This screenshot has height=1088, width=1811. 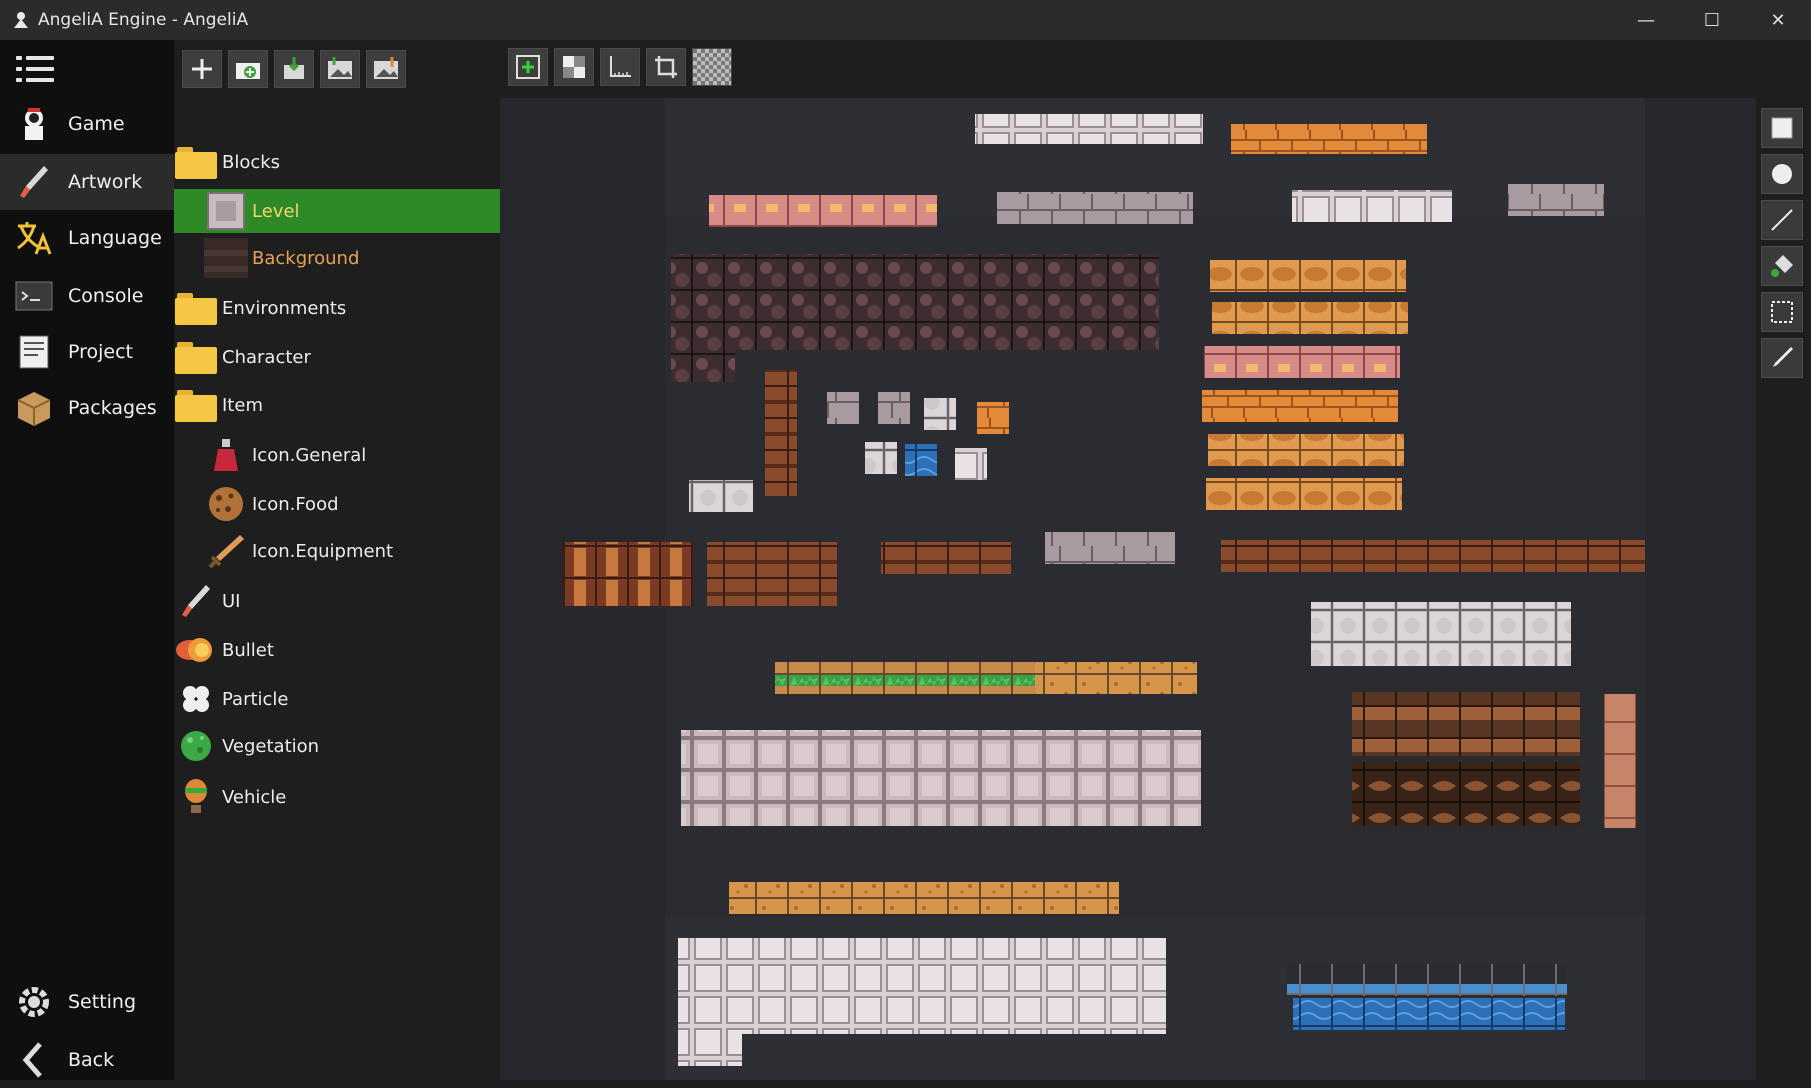 I want to click on nav-item-project: Project, so click(x=87, y=352).